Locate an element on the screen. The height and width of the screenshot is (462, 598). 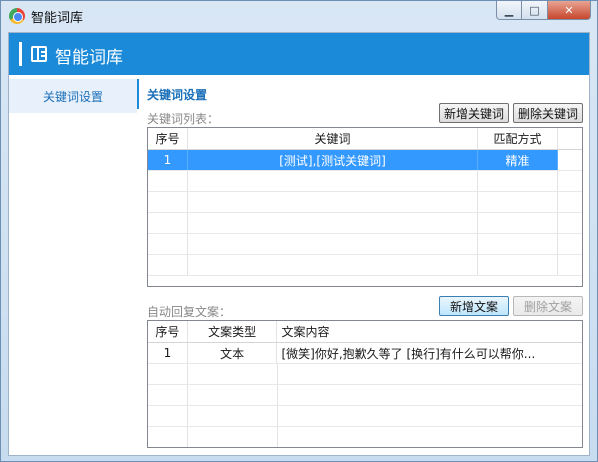
add-reply-button: 新增文案 is located at coordinates (474, 306).